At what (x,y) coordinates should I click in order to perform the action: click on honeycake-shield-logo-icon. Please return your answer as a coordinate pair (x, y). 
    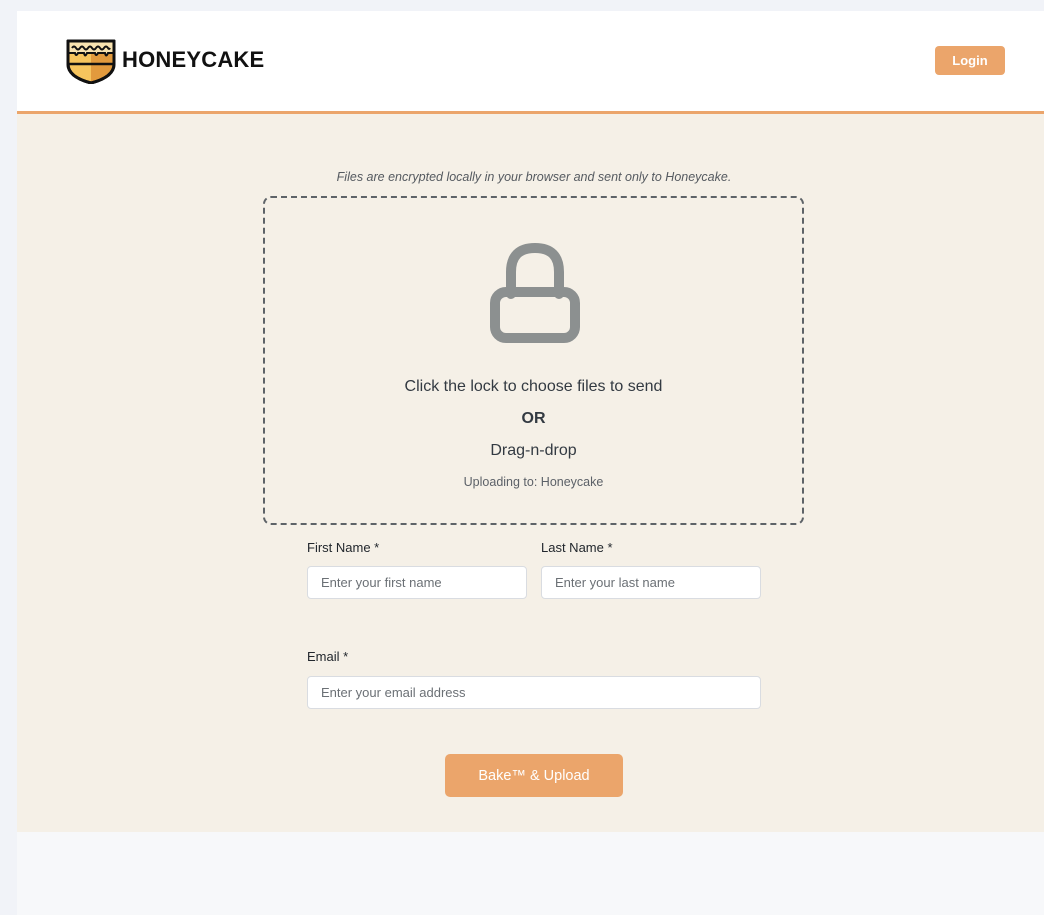
    Looking at the image, I should click on (91, 61).